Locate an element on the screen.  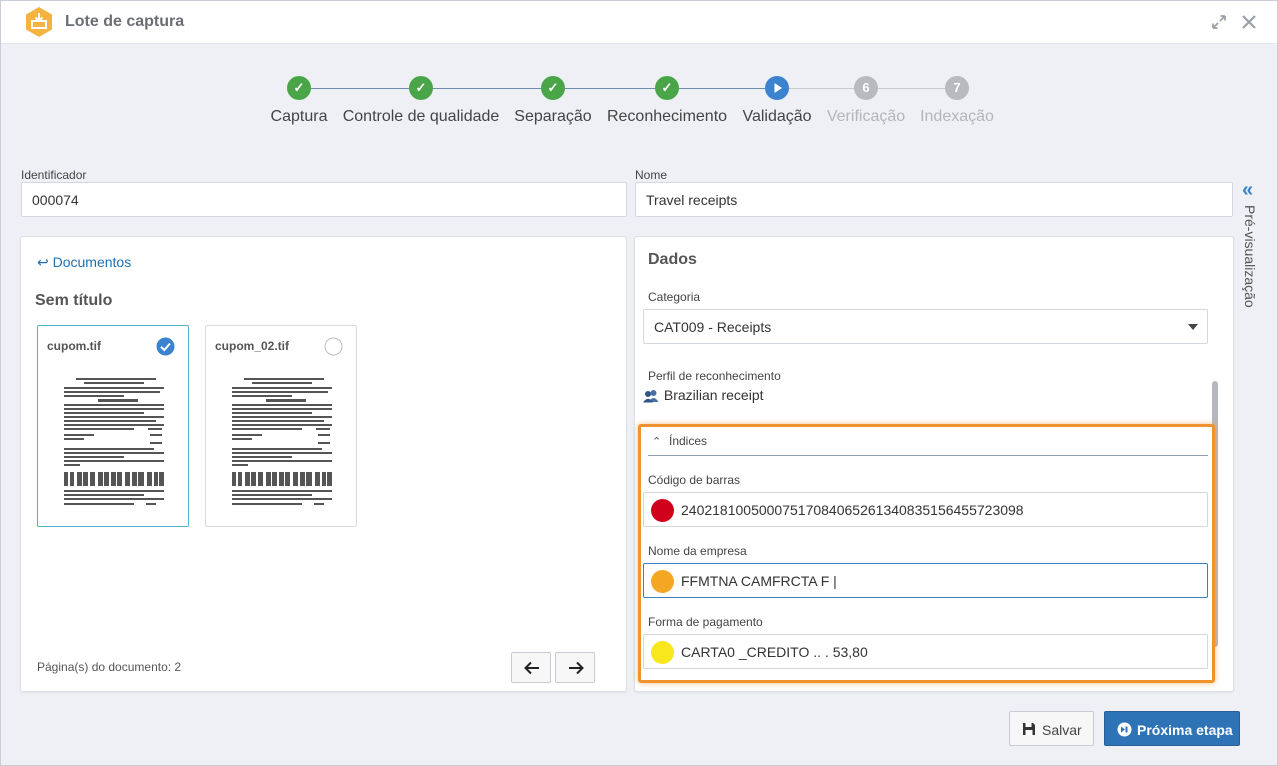
preview-label: Pré-visualização is located at coordinates (1250, 256).